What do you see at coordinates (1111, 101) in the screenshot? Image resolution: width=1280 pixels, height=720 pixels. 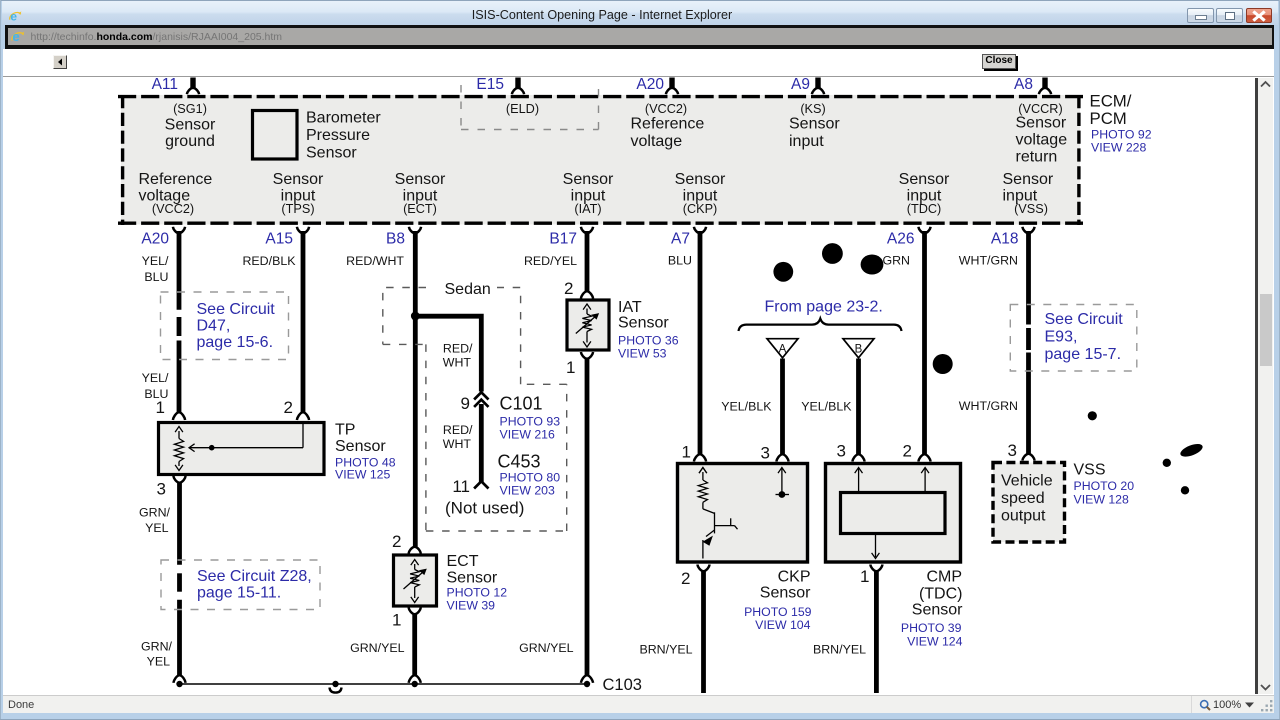 I see `svg-text: ECM/` at bounding box center [1111, 101].